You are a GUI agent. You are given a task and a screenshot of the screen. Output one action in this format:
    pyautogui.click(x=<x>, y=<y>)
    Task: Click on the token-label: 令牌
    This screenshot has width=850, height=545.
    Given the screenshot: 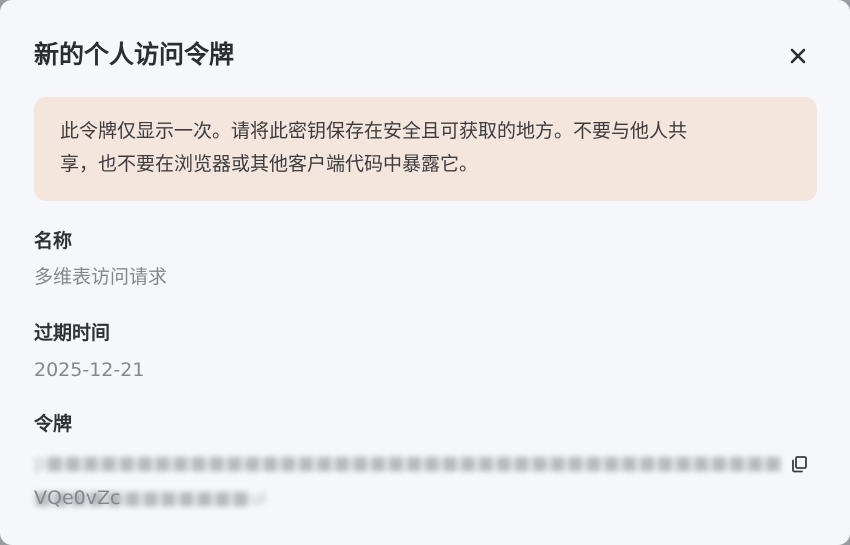 What is the action you would take?
    pyautogui.click(x=53, y=424)
    